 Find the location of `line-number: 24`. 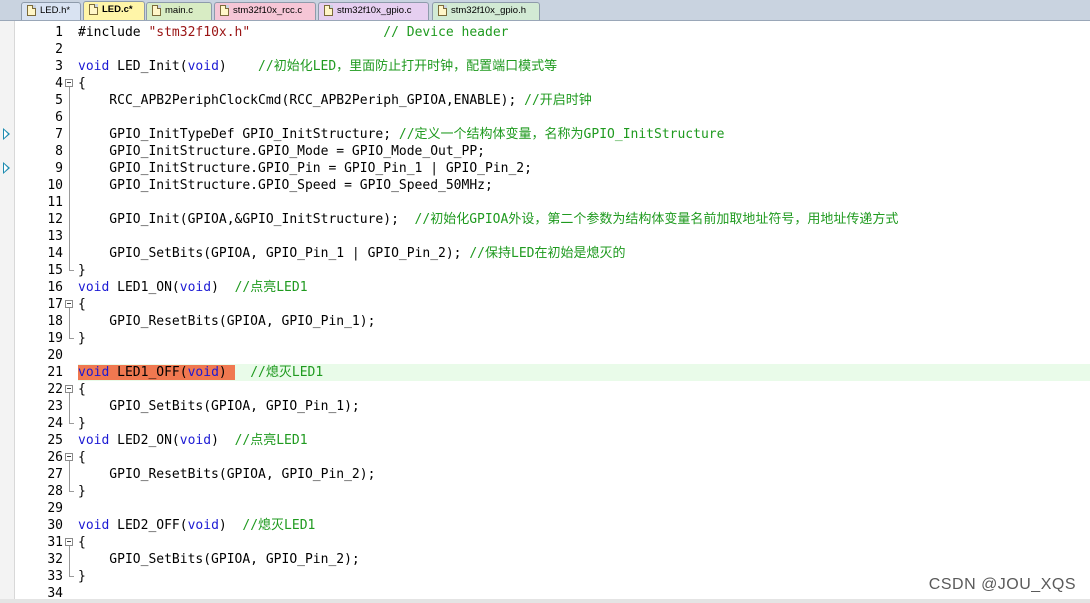

line-number: 24 is located at coordinates (55, 423).